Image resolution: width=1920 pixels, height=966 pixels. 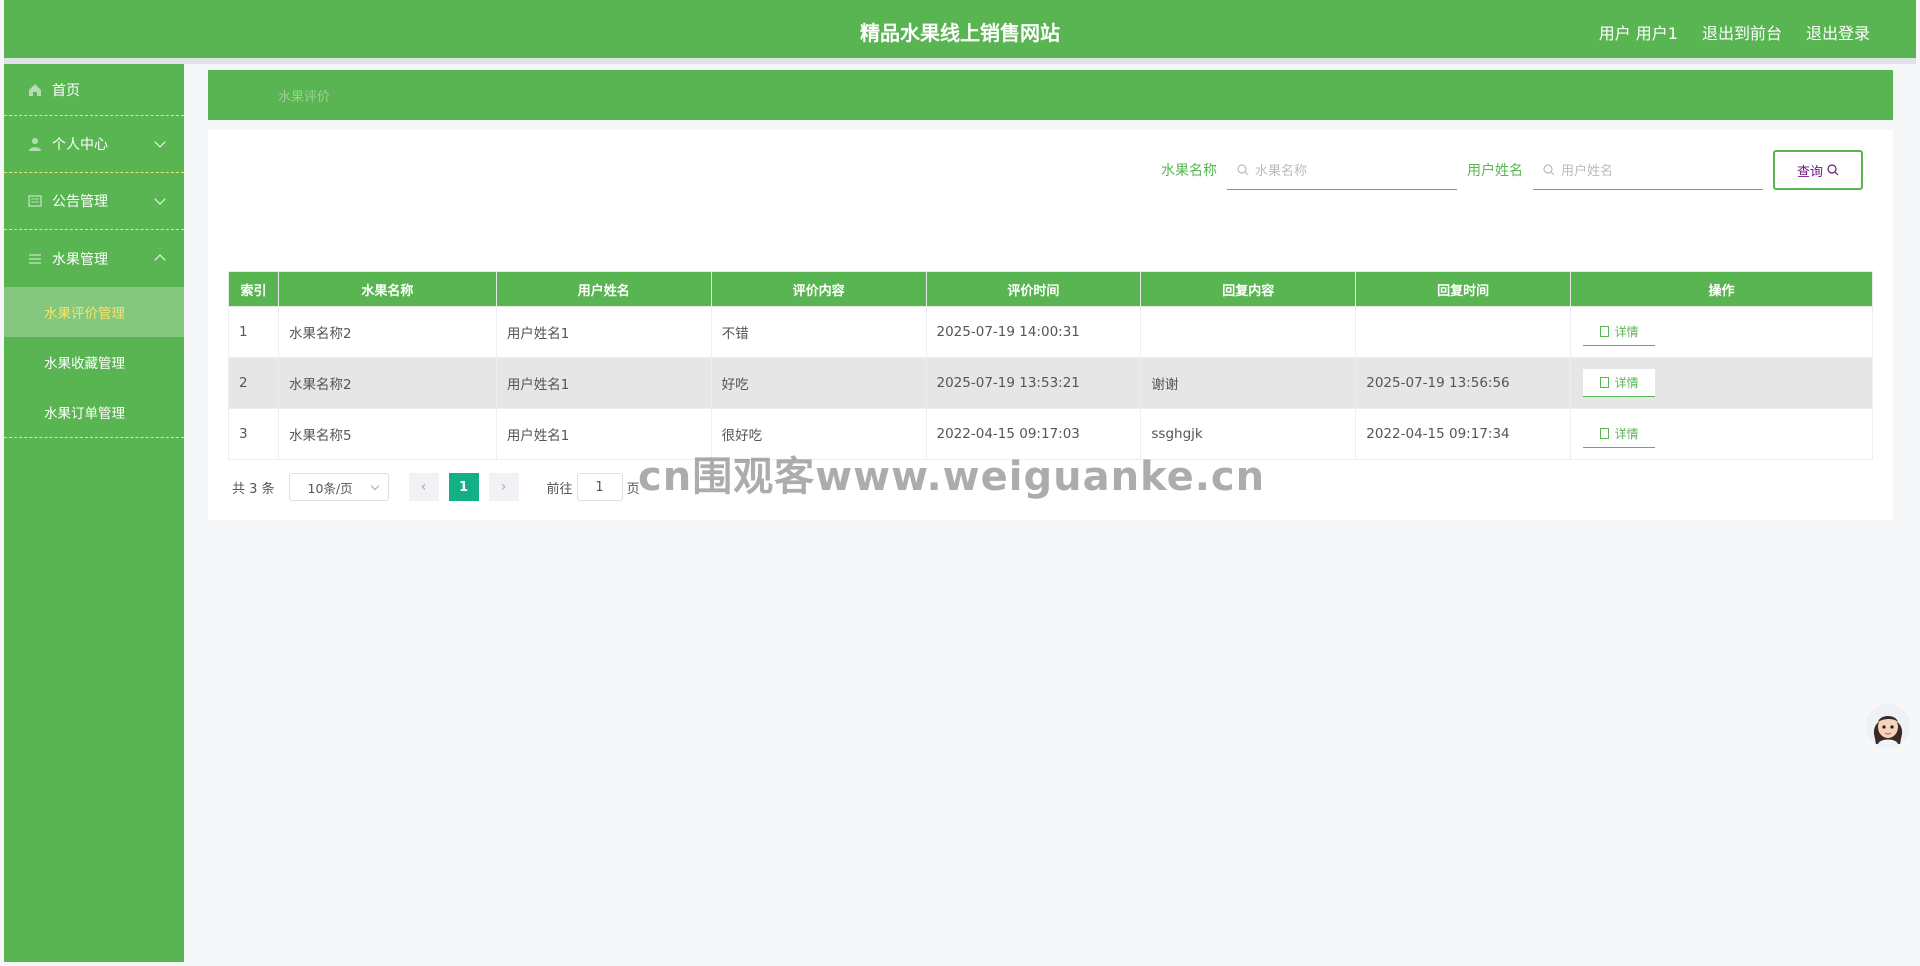 I want to click on goto-page: 前往 1 页, so click(x=593, y=487).